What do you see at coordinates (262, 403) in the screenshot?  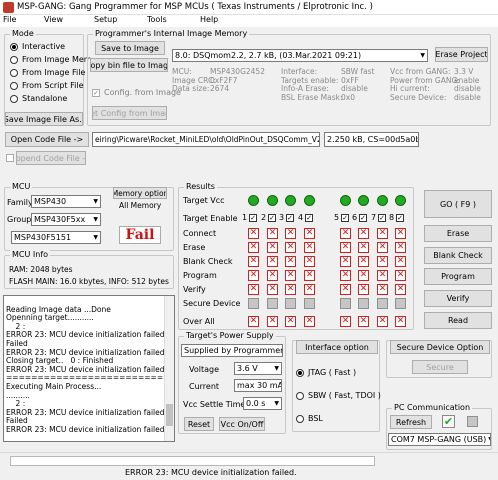 I see `settle-time-select: 0.0 s ▼` at bounding box center [262, 403].